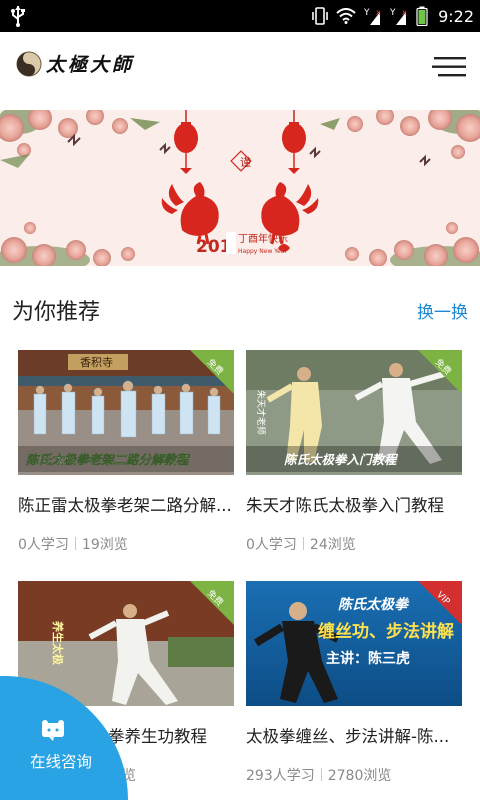 Image resolution: width=480 pixels, height=800 pixels. Describe the element at coordinates (240, 71) in the screenshot. I see `app-header: 太極大師` at that location.